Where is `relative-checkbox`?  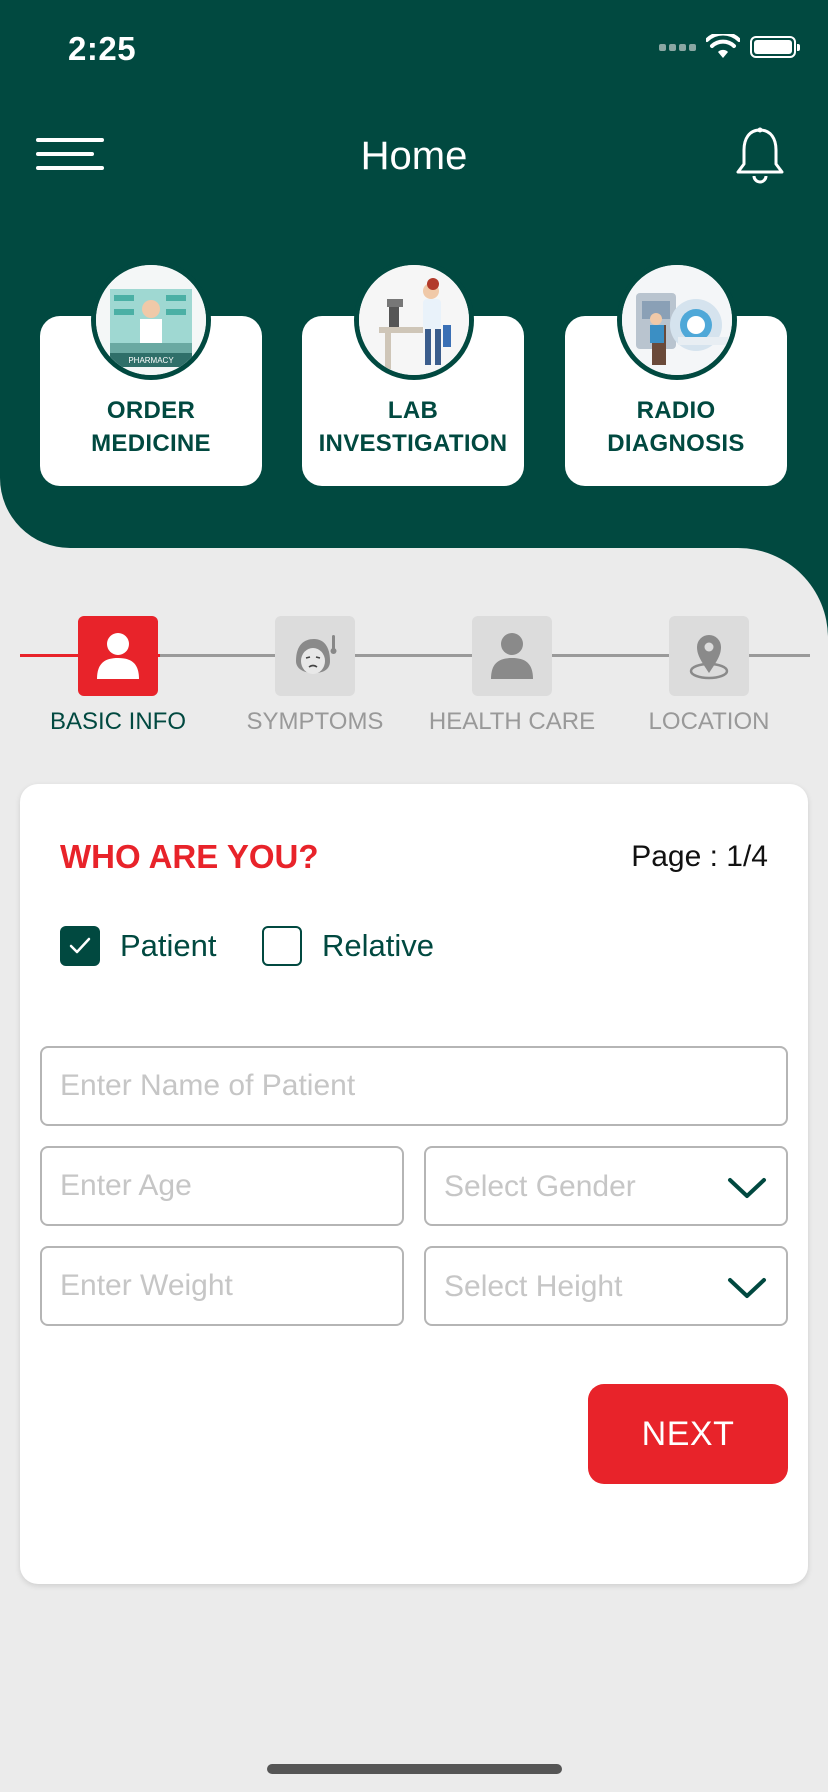
relative-checkbox is located at coordinates (282, 946).